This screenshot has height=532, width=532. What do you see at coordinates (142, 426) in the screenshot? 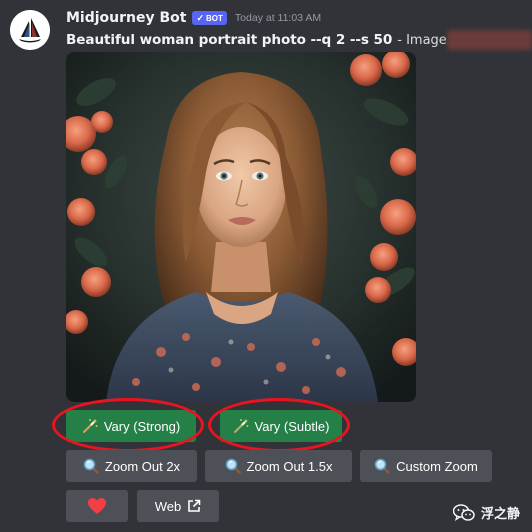
I see `vary-strong-label: Vary (Strong)` at bounding box center [142, 426].